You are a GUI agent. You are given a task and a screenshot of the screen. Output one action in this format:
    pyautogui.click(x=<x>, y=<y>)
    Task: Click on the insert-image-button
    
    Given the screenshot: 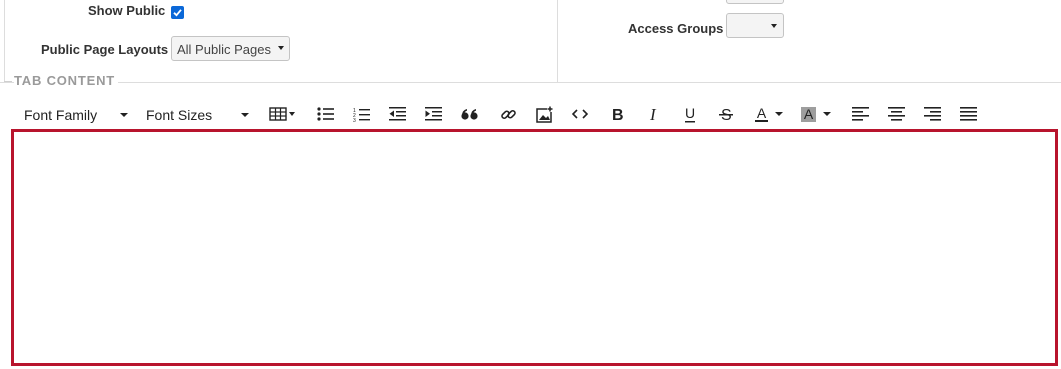 What is the action you would take?
    pyautogui.click(x=544, y=114)
    